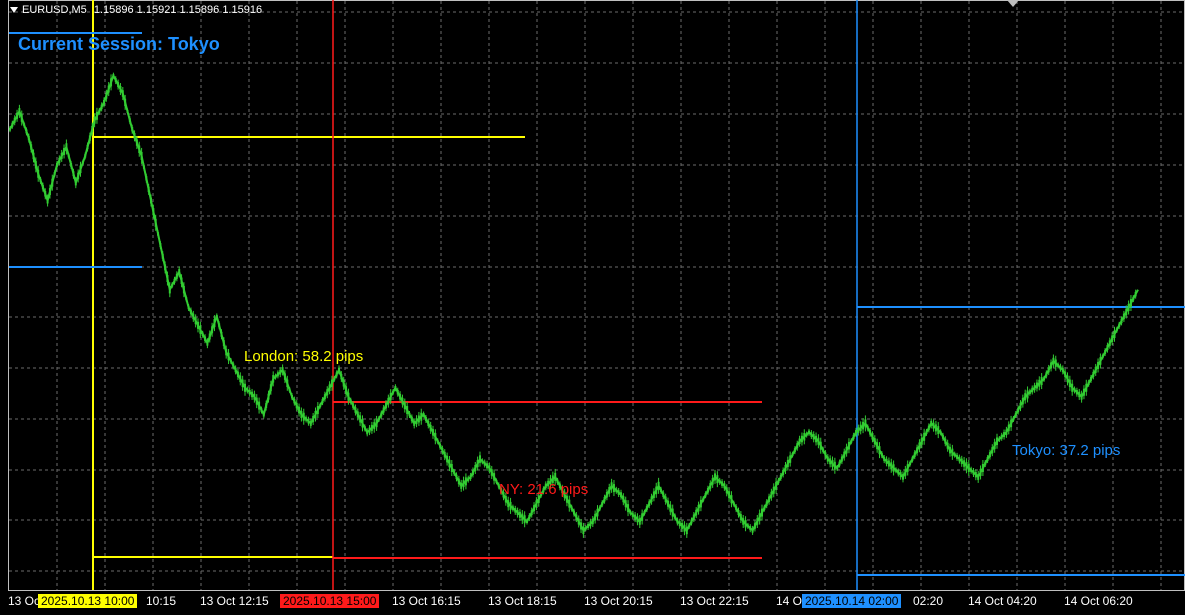  What do you see at coordinates (1013, 3) in the screenshot?
I see `shift-arrow-icon` at bounding box center [1013, 3].